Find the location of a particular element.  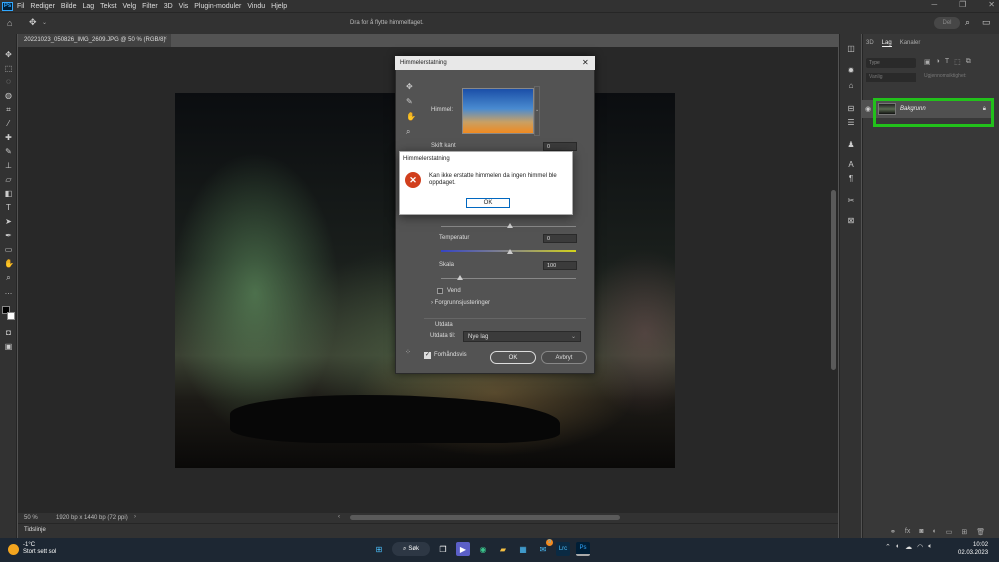

hand-tool-icon: ✋ is located at coordinates (9, 263).